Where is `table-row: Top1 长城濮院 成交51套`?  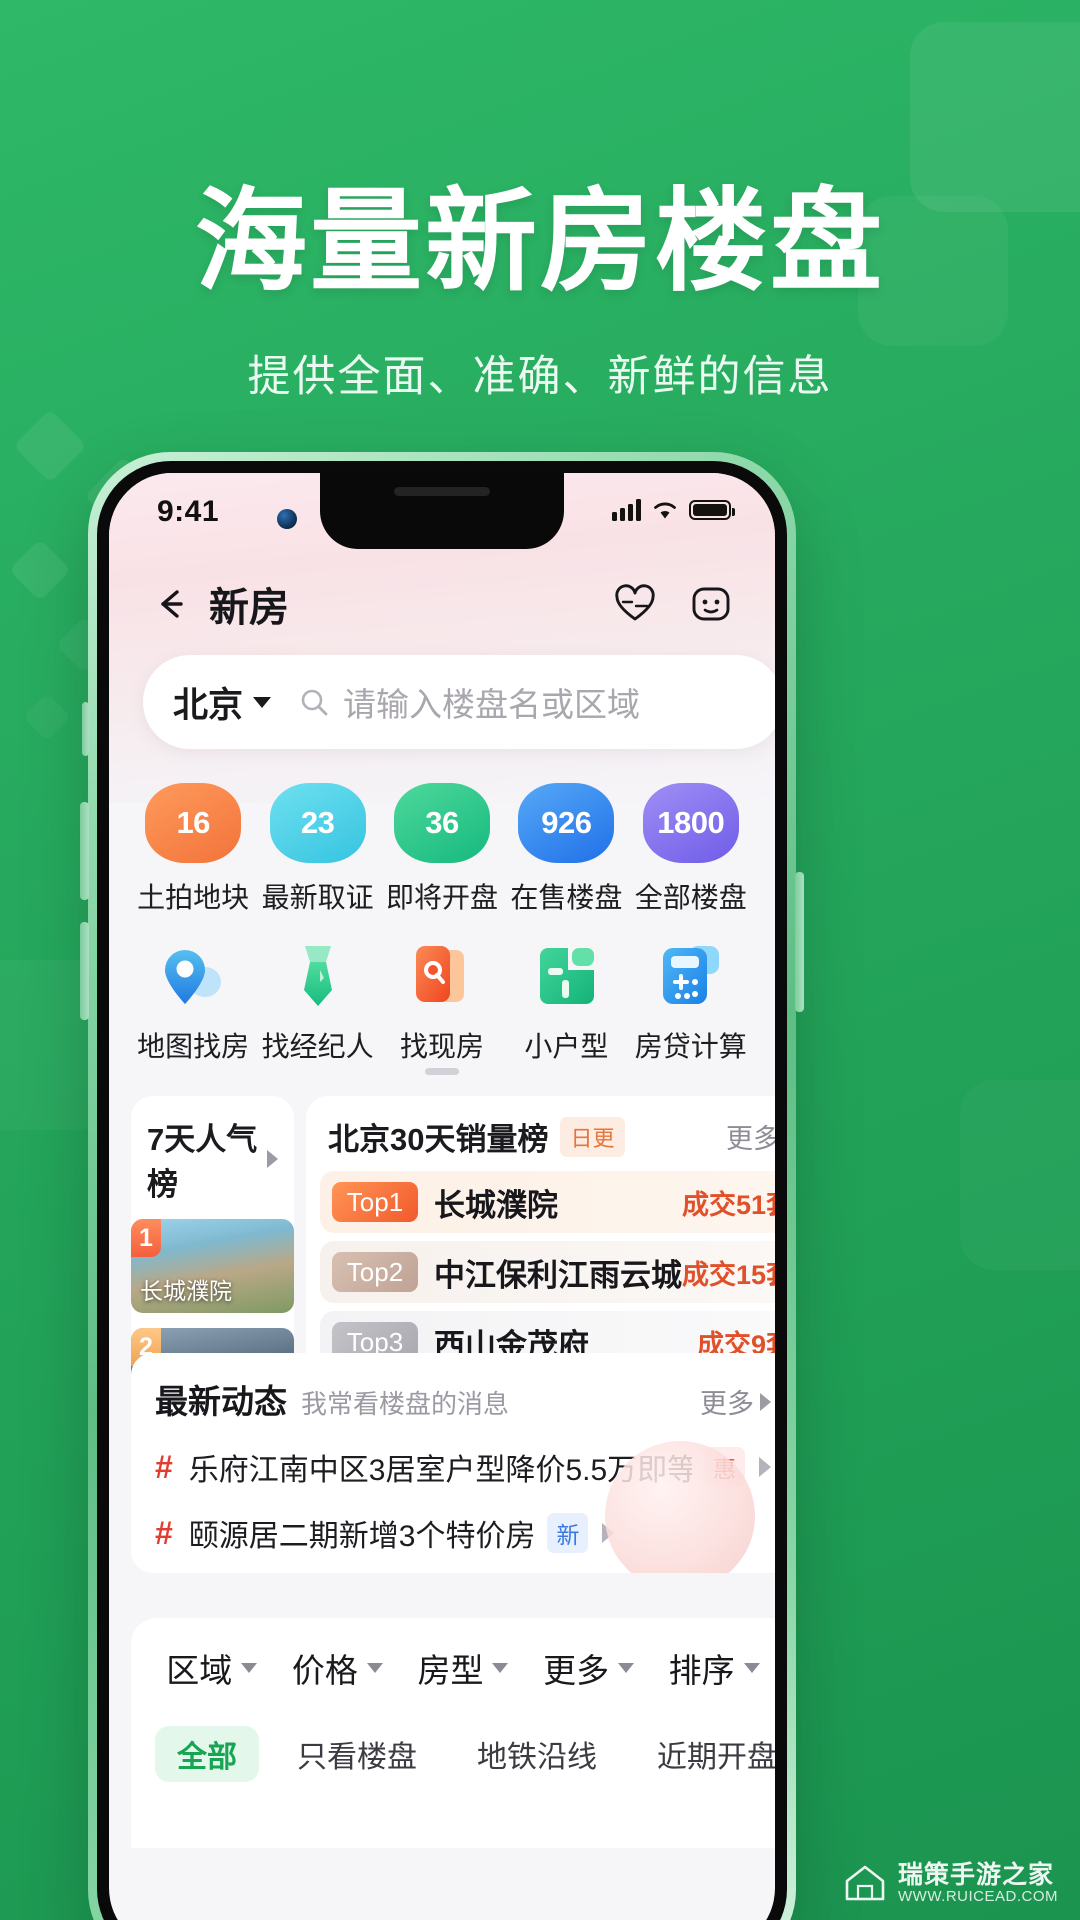 table-row: Top1 长城濮院 成交51套 is located at coordinates (547, 1202).